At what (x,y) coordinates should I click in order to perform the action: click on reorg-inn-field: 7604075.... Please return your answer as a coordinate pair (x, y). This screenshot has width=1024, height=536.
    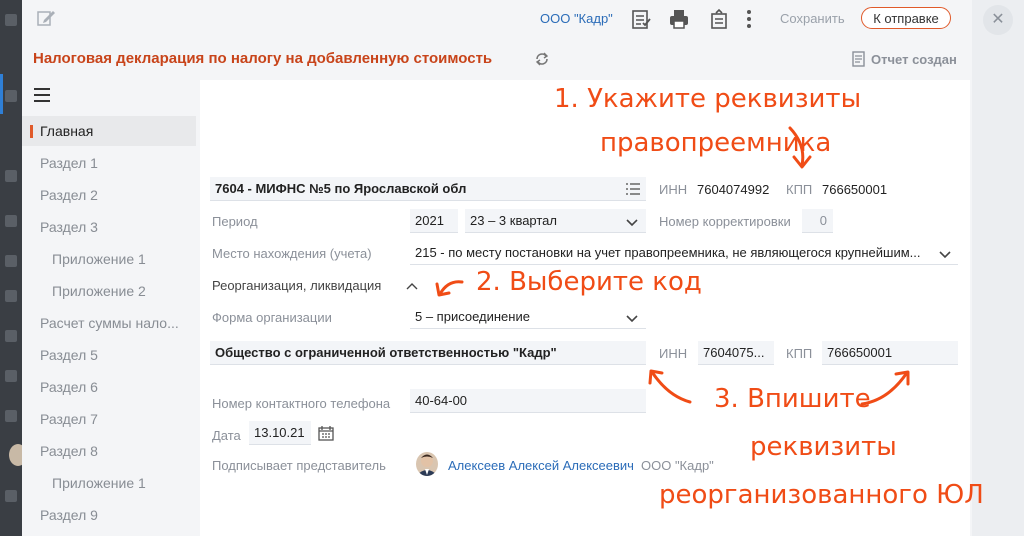
    Looking at the image, I should click on (736, 353).